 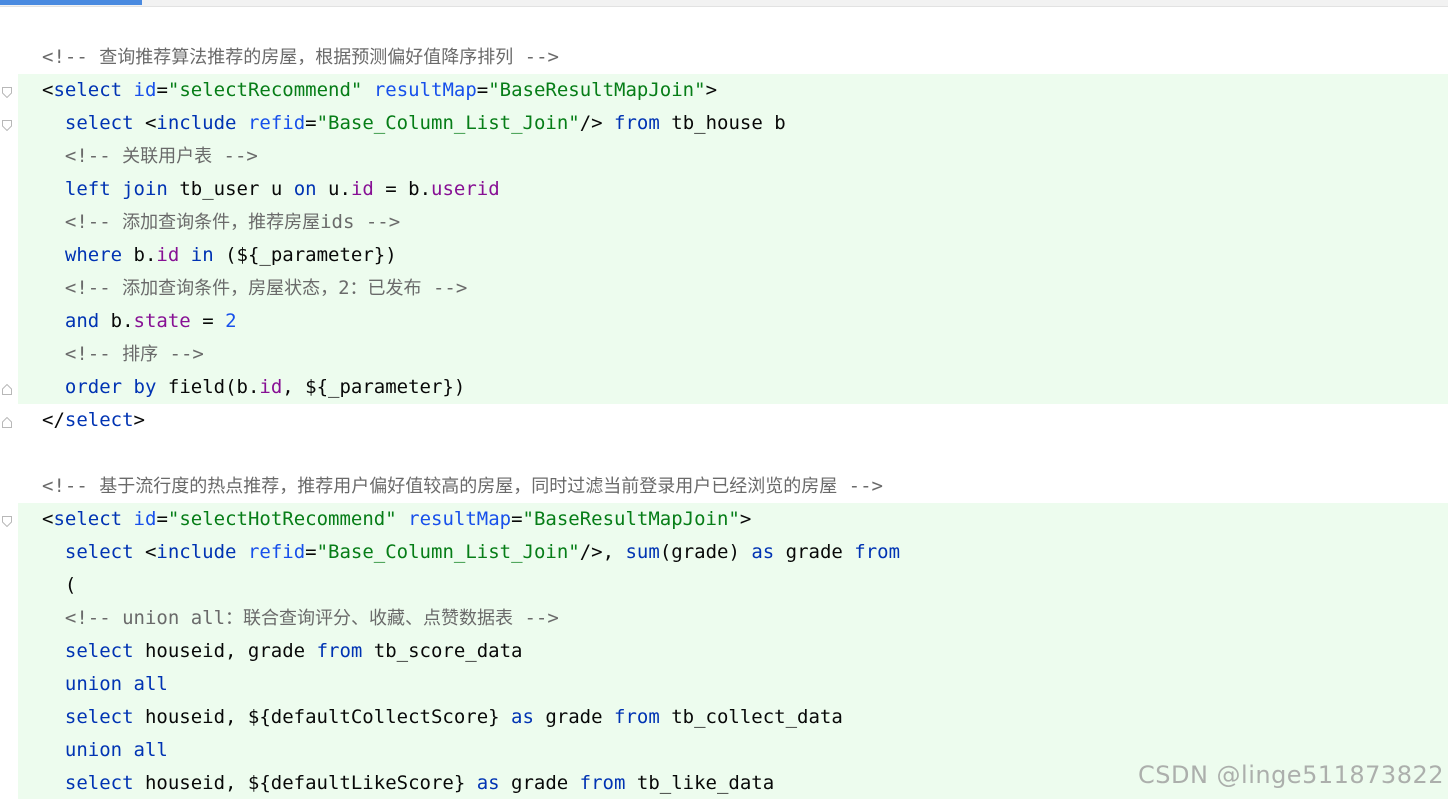 I want to click on code-line: <!-- 添加查询条件，推荐房屋ids -->, so click(x=221, y=222).